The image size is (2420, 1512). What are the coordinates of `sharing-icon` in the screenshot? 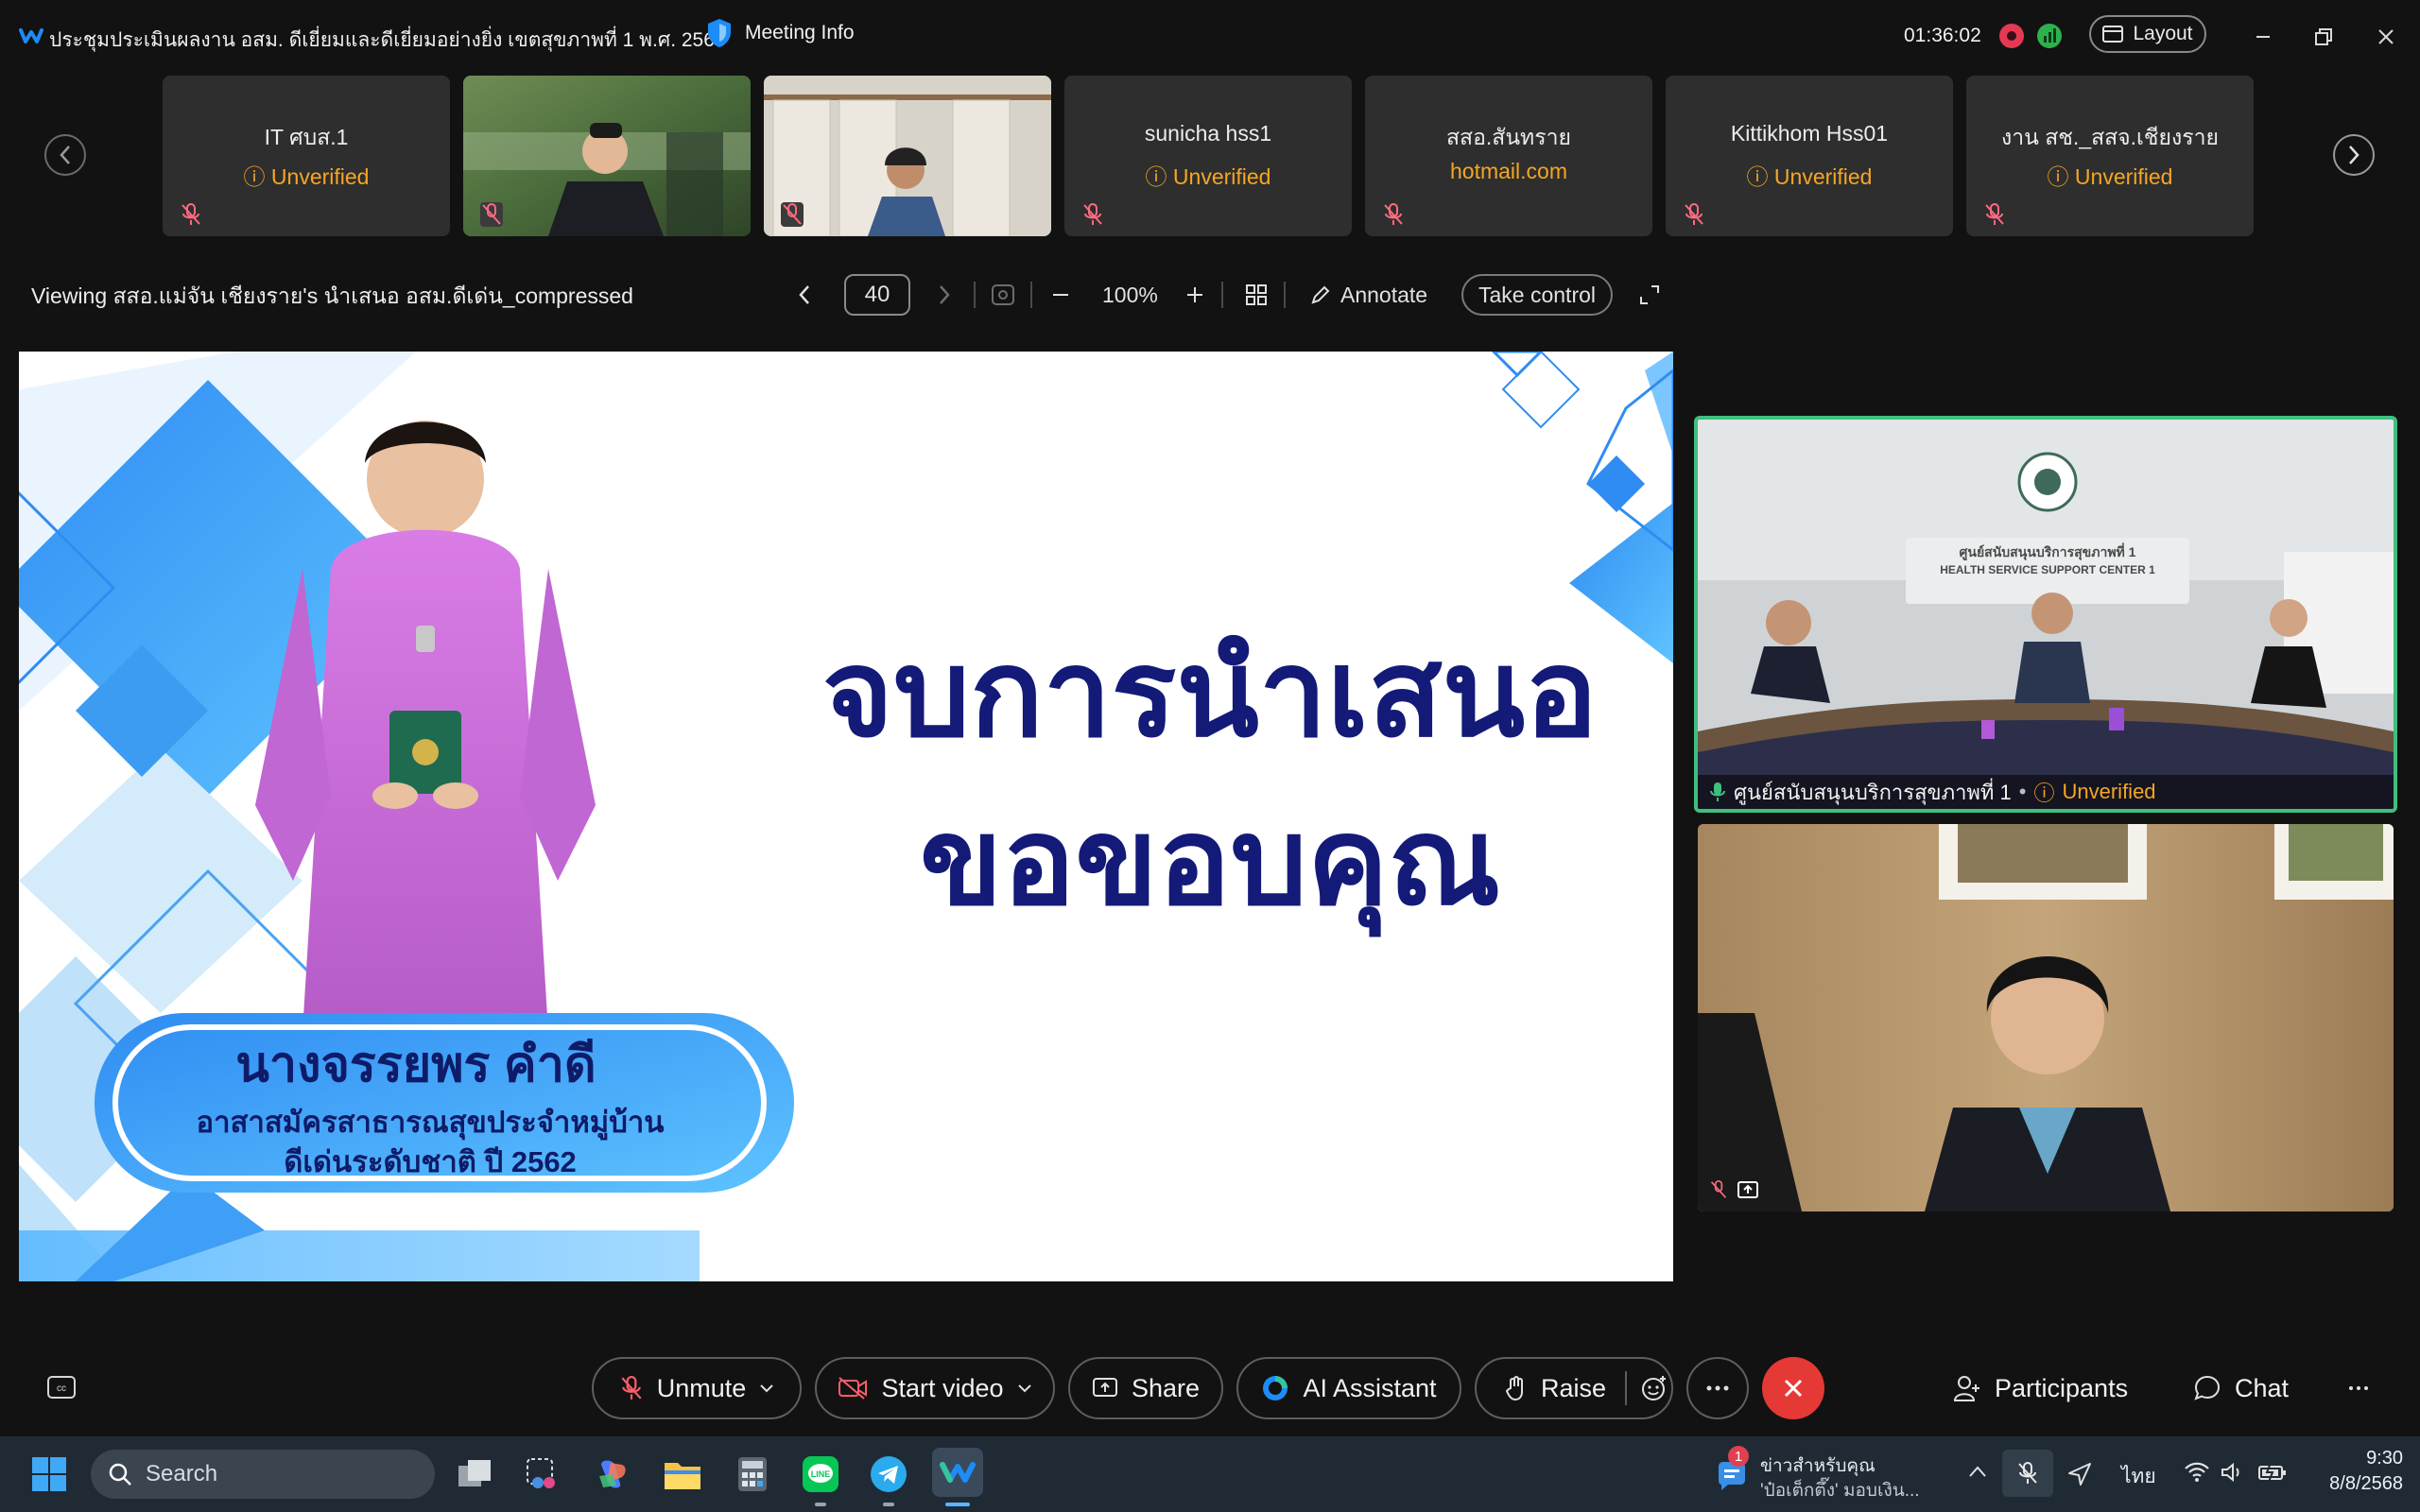 It's located at (1747, 1190).